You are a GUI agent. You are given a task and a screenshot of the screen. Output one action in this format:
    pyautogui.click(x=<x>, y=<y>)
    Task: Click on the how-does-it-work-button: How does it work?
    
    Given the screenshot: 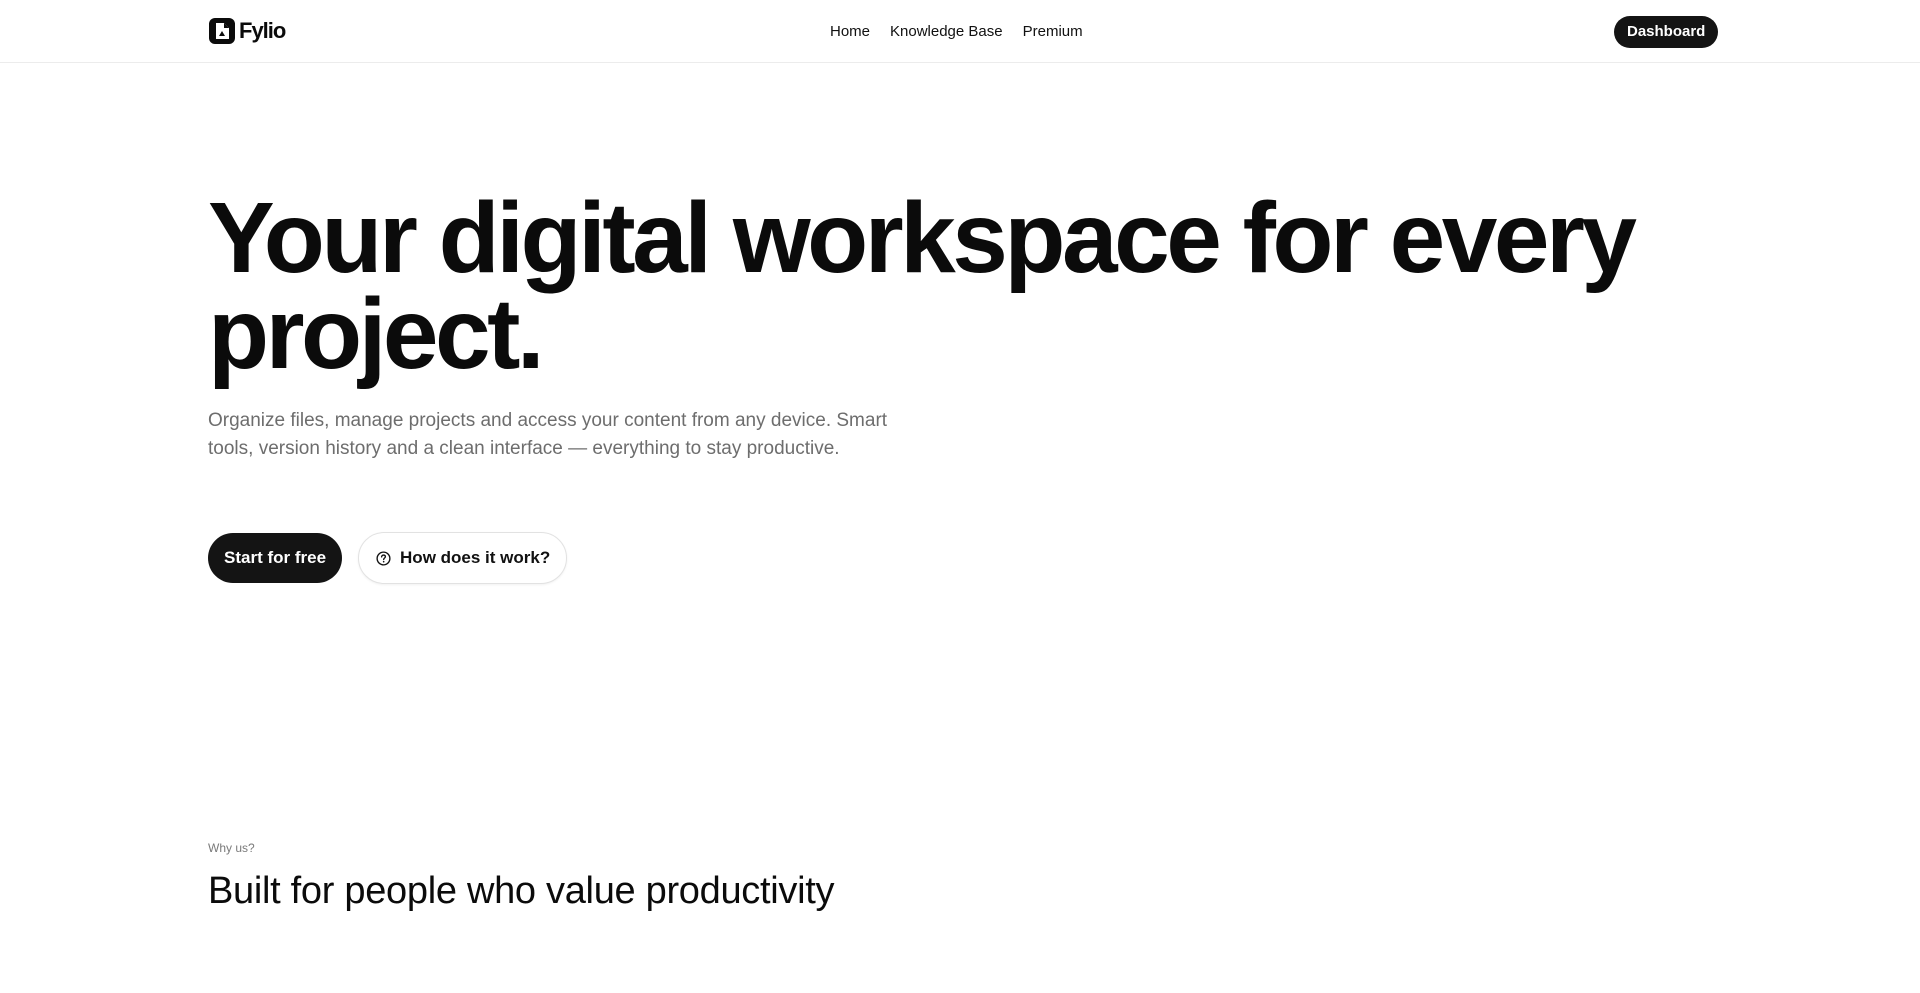 What is the action you would take?
    pyautogui.click(x=463, y=558)
    